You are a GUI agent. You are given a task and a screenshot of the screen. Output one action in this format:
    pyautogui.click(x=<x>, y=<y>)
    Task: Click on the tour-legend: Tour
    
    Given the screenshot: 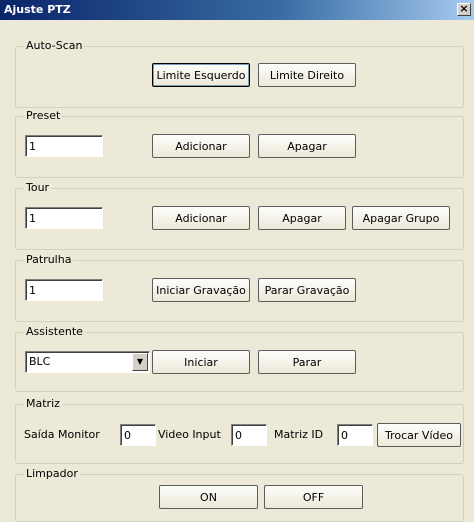 What is the action you would take?
    pyautogui.click(x=38, y=187)
    